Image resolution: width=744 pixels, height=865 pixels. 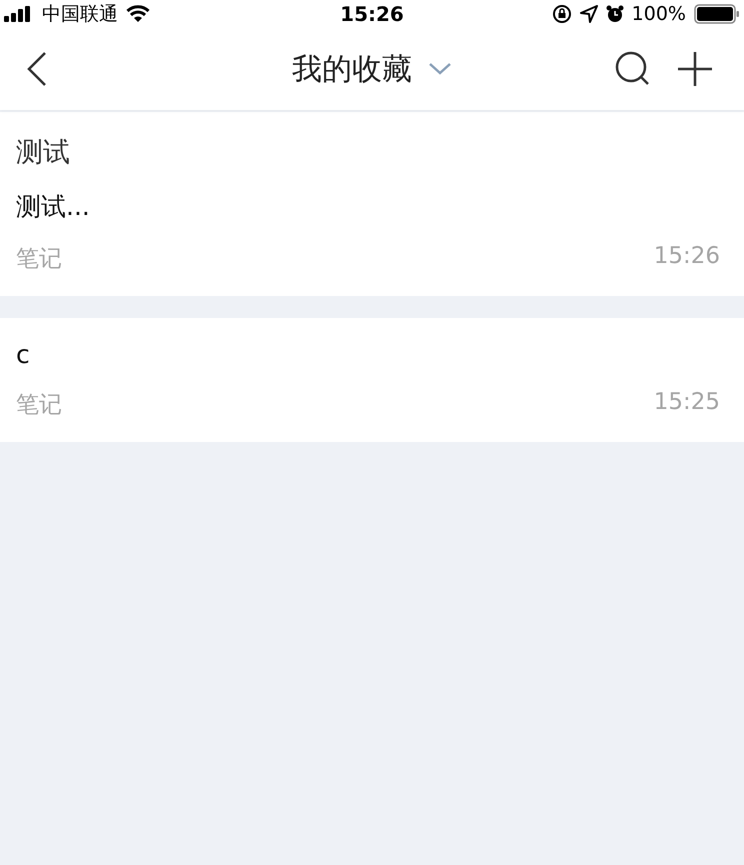 I want to click on note-card: c 笔记 15:25, so click(x=372, y=380).